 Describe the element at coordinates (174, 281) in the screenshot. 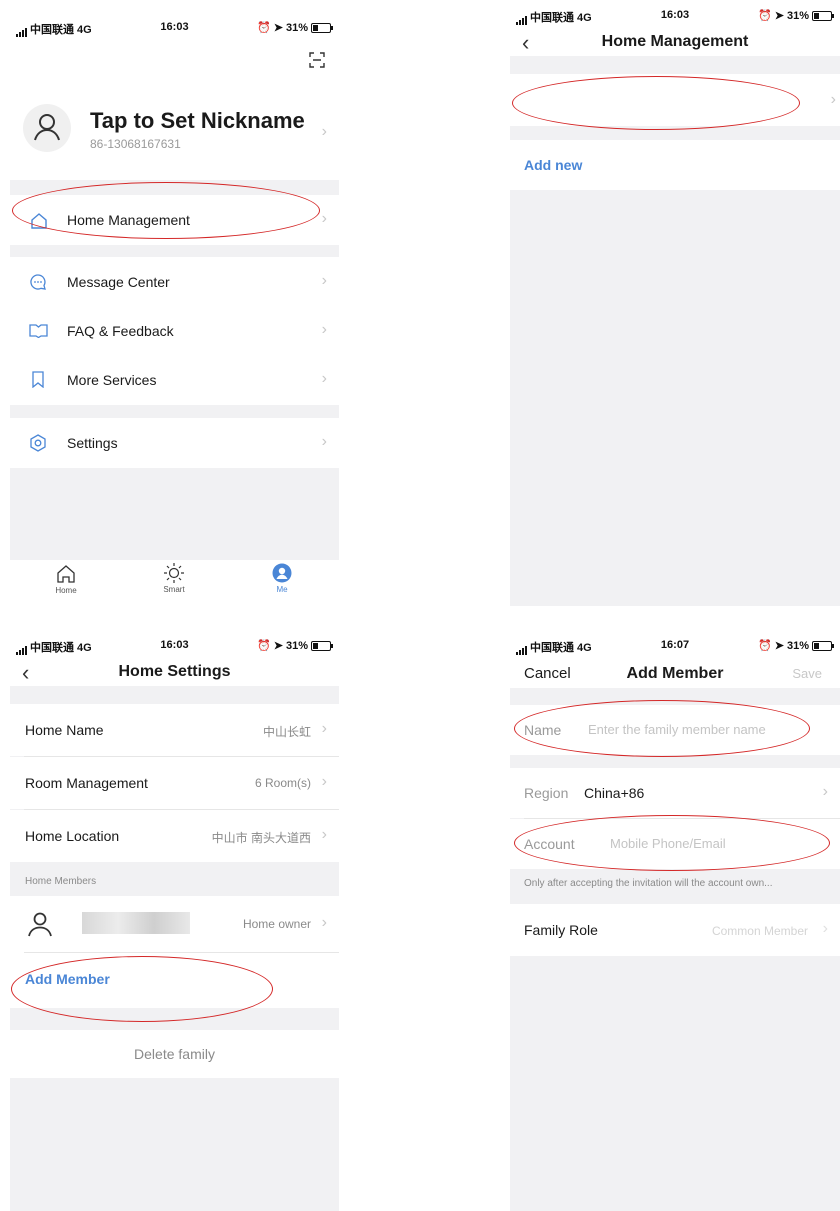

I see `menu-item-message-center: Message Center ›` at that location.